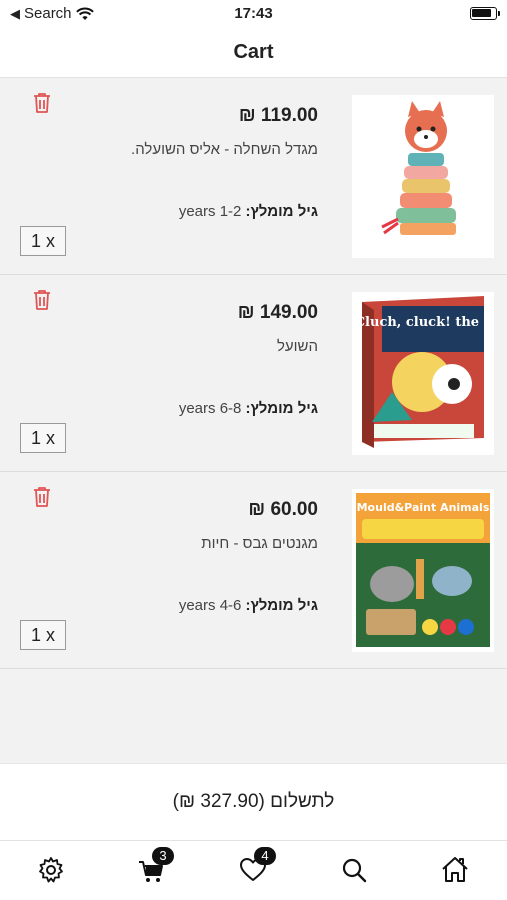 The height and width of the screenshot is (900, 507). I want to click on gear-icon, so click(51, 870).